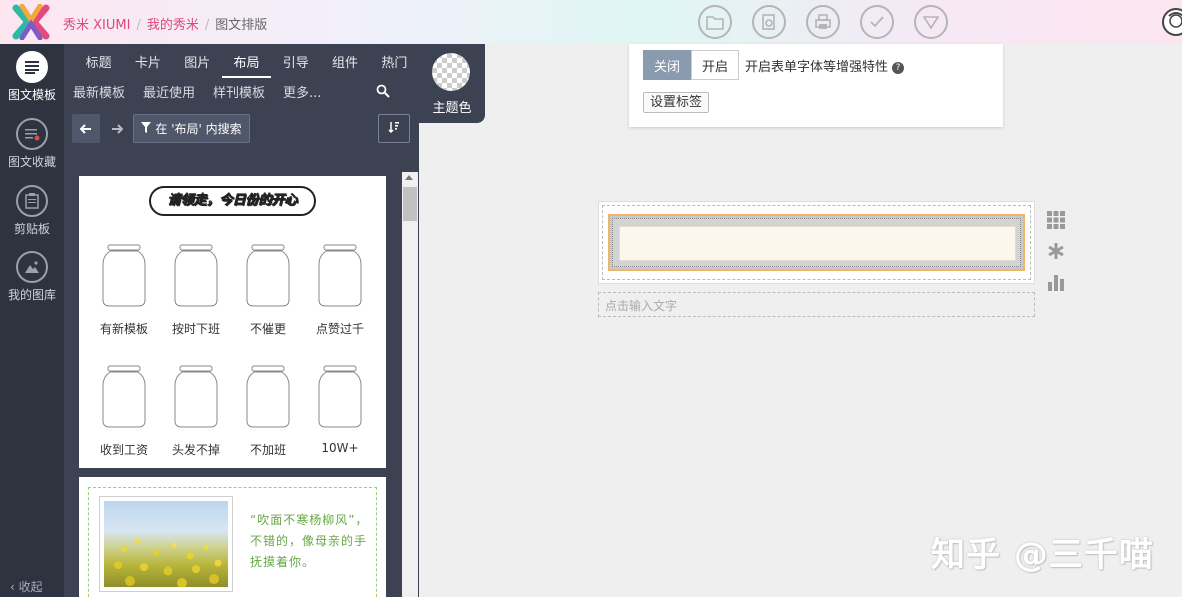  I want to click on back-arrow-icon, so click(86, 128).